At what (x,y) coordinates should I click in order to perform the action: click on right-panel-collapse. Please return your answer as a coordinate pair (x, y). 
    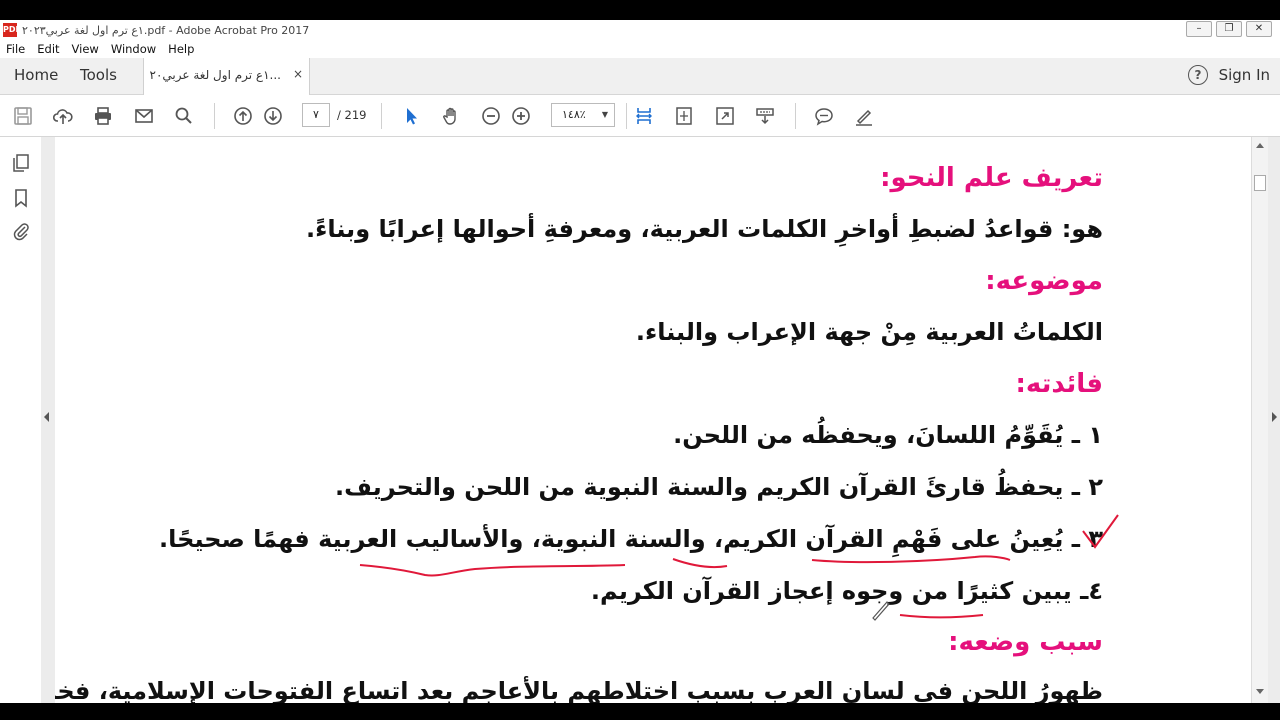
    Looking at the image, I should click on (1274, 420).